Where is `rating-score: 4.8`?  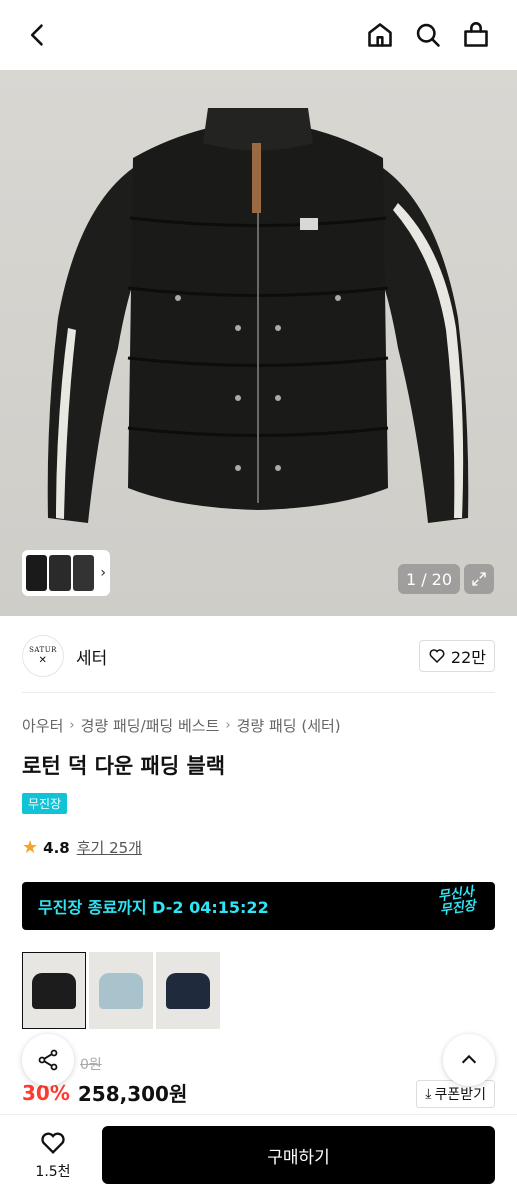 rating-score: 4.8 is located at coordinates (56, 847).